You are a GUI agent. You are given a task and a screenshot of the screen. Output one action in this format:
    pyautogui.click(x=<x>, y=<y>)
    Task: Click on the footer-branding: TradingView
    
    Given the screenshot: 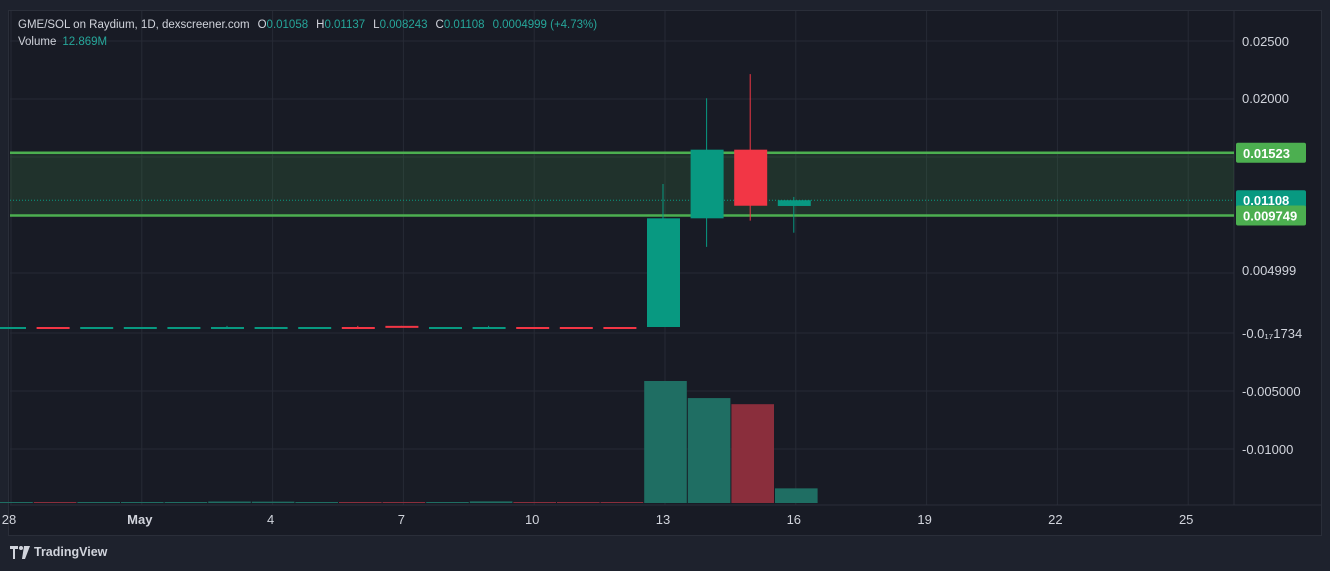 What is the action you would take?
    pyautogui.click(x=58, y=552)
    